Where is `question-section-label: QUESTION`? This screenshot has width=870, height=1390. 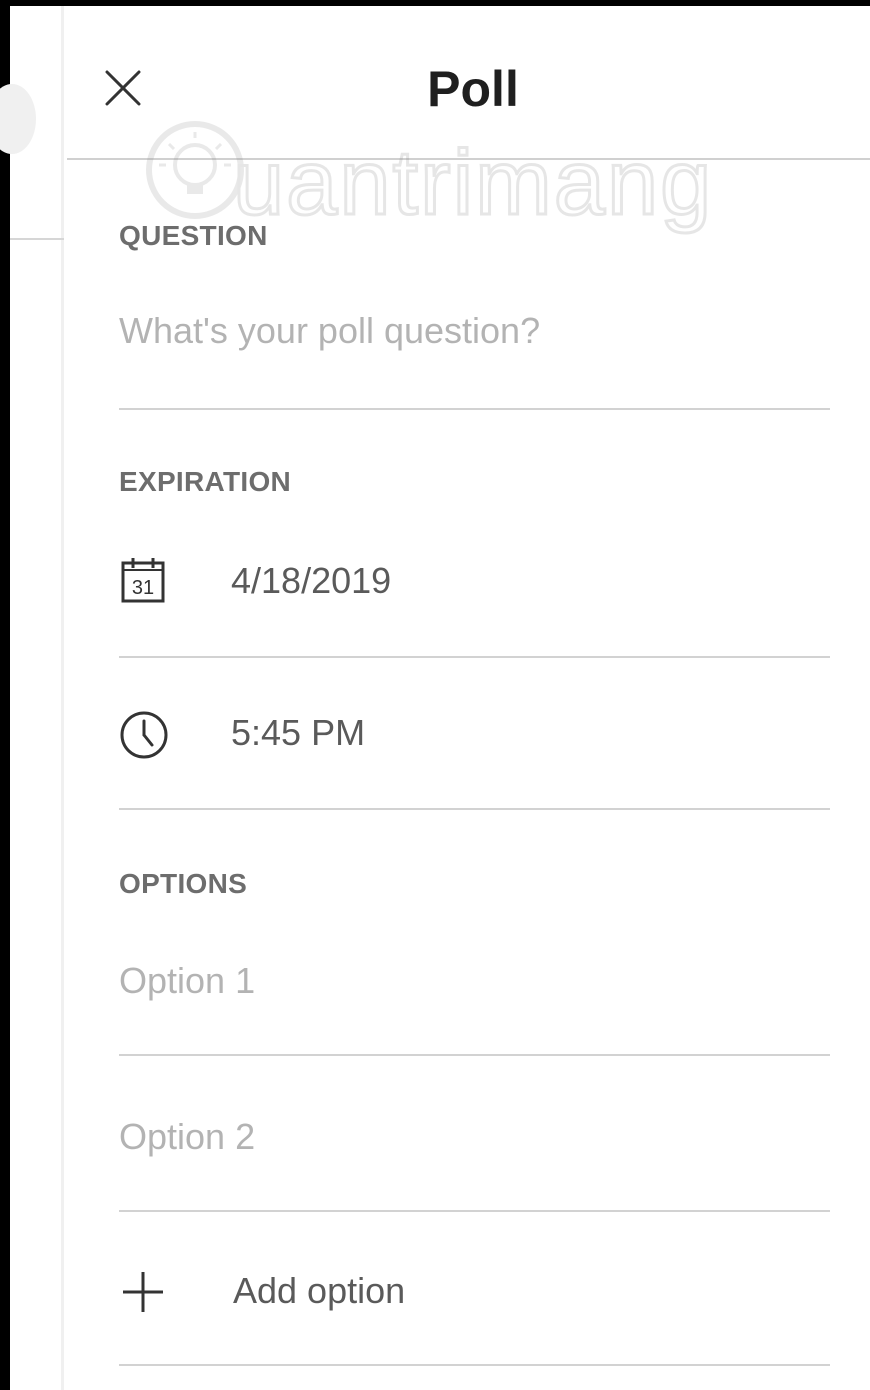
question-section-label: QUESTION is located at coordinates (193, 235).